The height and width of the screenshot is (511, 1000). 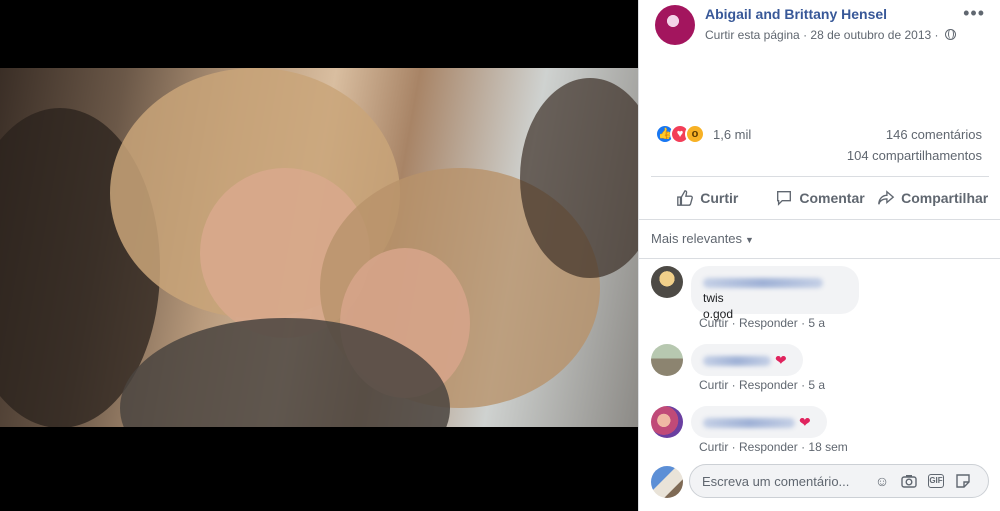 What do you see at coordinates (784, 198) in the screenshot?
I see `comment-bubble-icon` at bounding box center [784, 198].